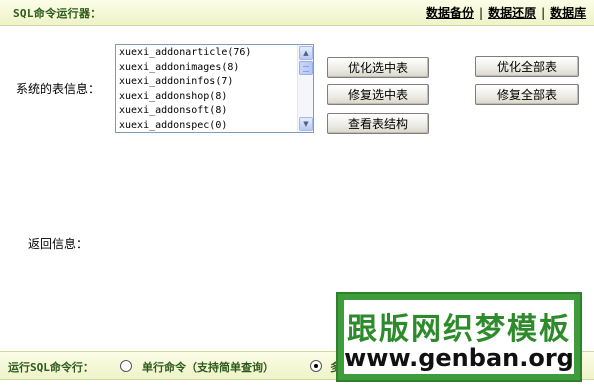 This screenshot has height=386, width=594. I want to click on watermark-frame: 跟版网织梦模板 www.genban.org, so click(459, 337).